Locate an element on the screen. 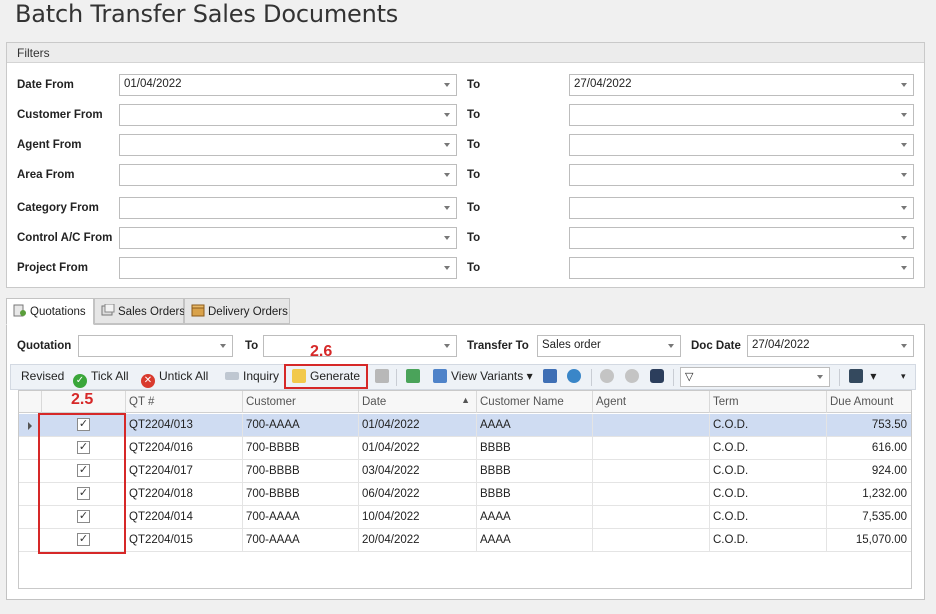 This screenshot has height=614, width=936. move-up-button is located at coordinates (609, 376).